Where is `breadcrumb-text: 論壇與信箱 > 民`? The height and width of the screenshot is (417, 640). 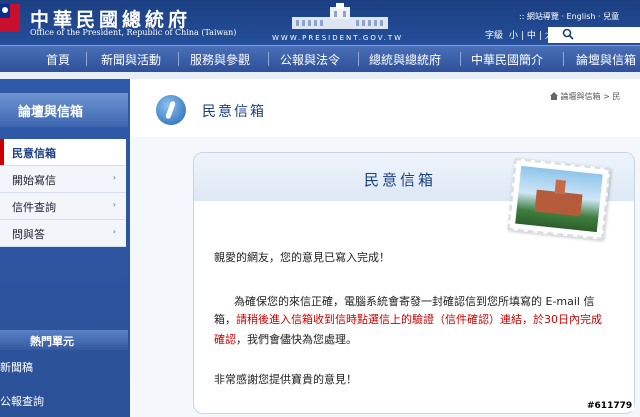 breadcrumb-text: 論壇與信箱 > 民 is located at coordinates (591, 96).